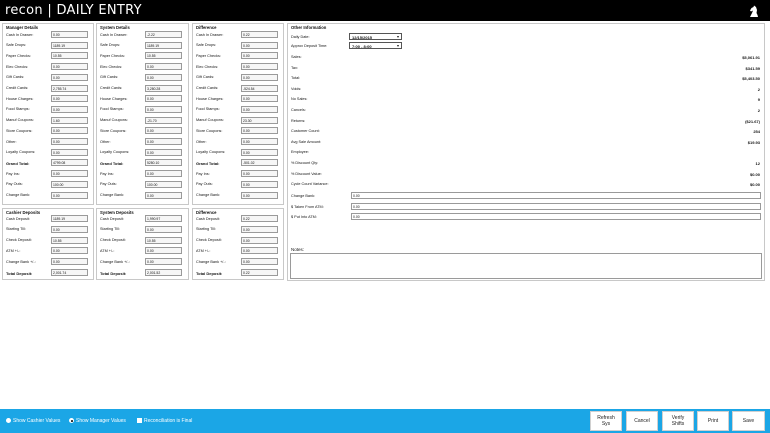 The width and height of the screenshot is (770, 433). Describe the element at coordinates (163, 251) in the screenshot. I see `system-deposit-input-atm: 0.00` at that location.